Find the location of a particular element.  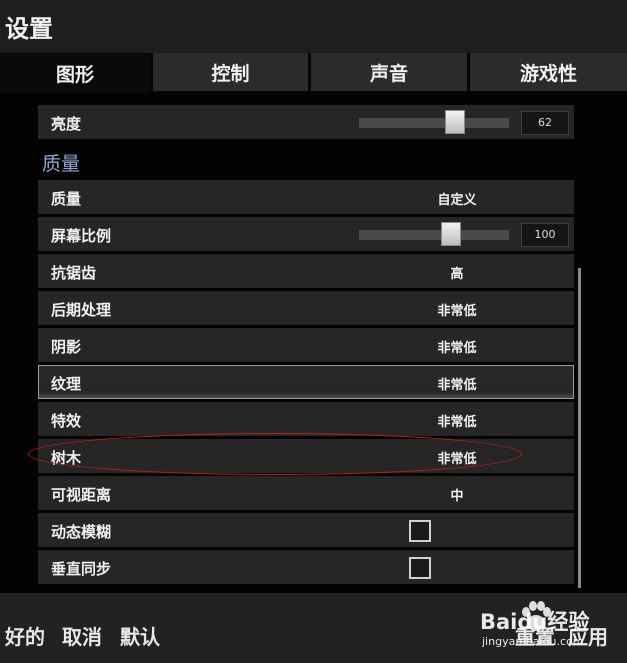

title-bar: 设置 is located at coordinates (313, 26).